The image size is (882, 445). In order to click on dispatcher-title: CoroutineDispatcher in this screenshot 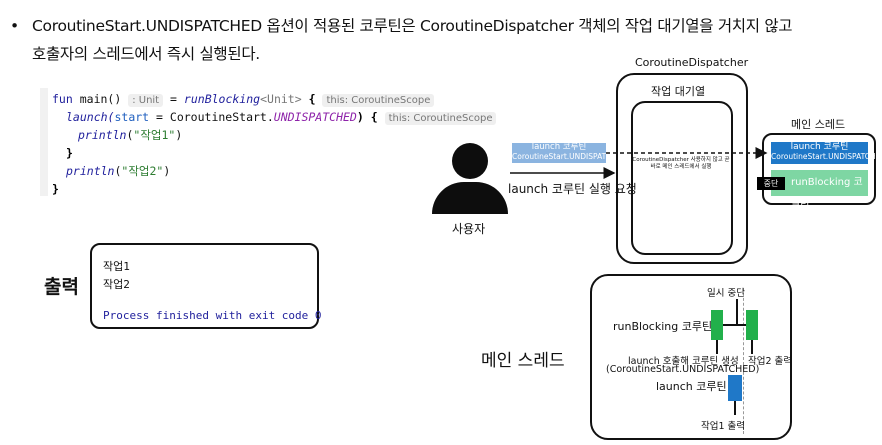, I will do `click(692, 62)`.